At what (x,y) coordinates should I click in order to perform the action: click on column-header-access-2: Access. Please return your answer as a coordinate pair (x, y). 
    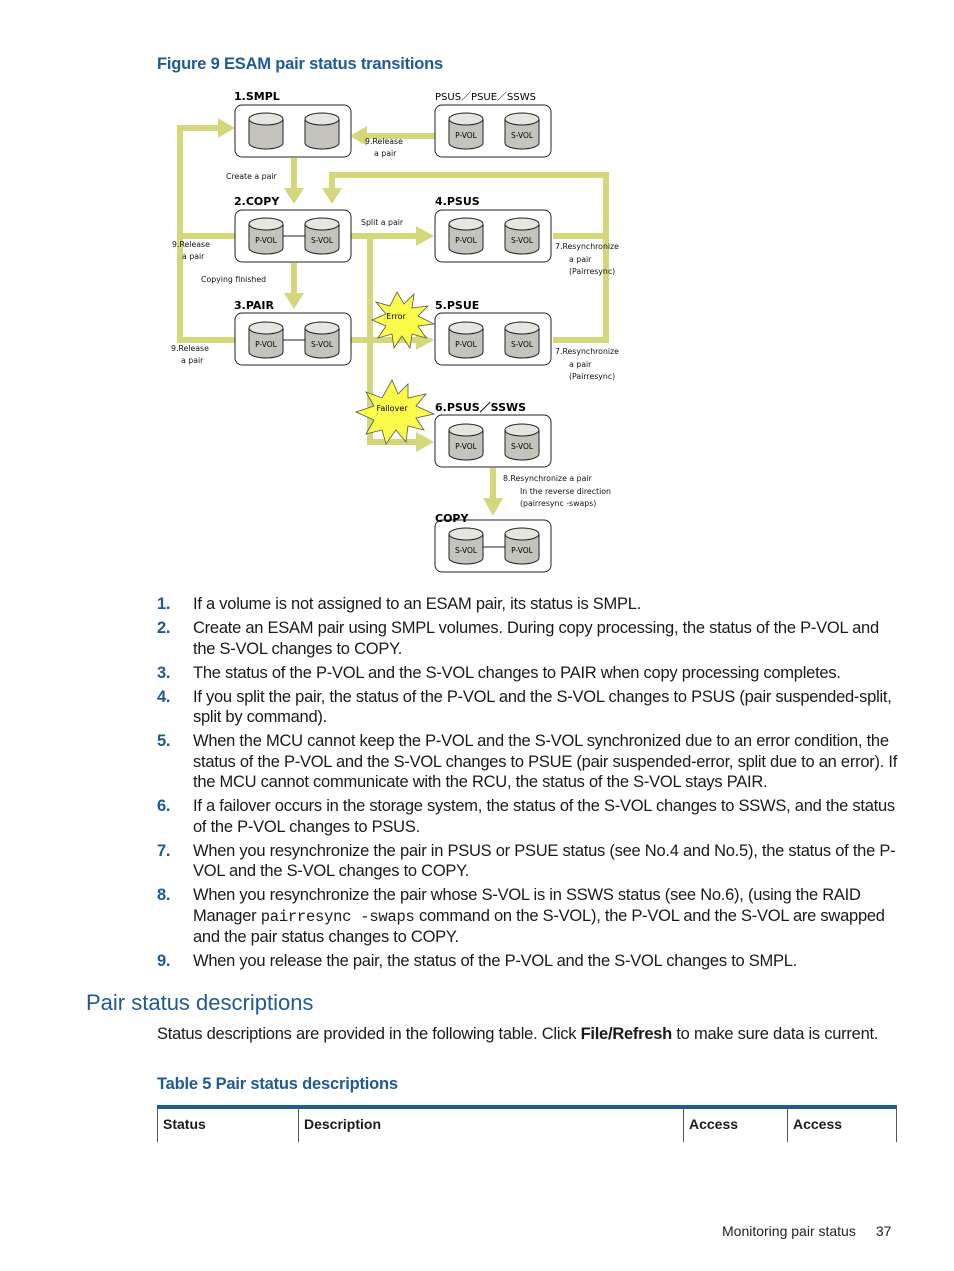
    Looking at the image, I should click on (842, 1123).